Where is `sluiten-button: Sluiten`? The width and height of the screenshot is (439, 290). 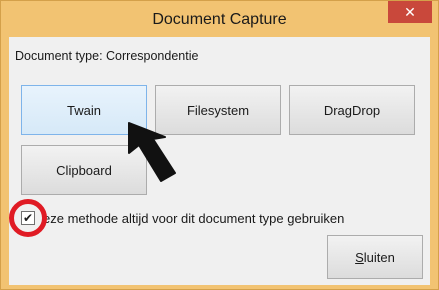 sluiten-button: Sluiten is located at coordinates (375, 257).